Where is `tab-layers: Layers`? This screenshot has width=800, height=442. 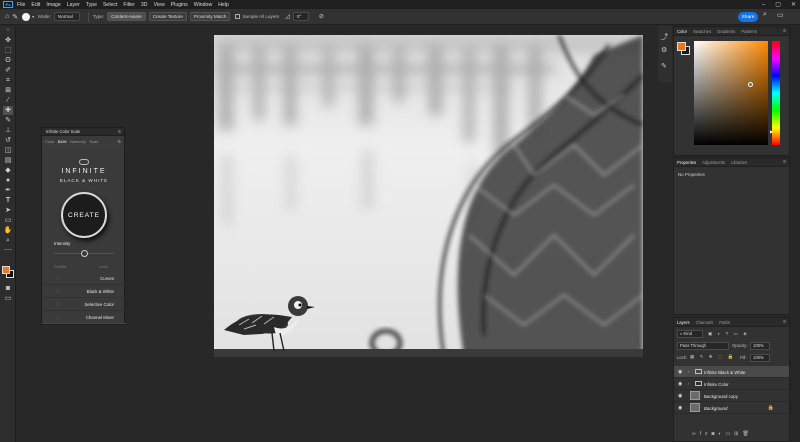
tab-layers: Layers is located at coordinates (683, 322).